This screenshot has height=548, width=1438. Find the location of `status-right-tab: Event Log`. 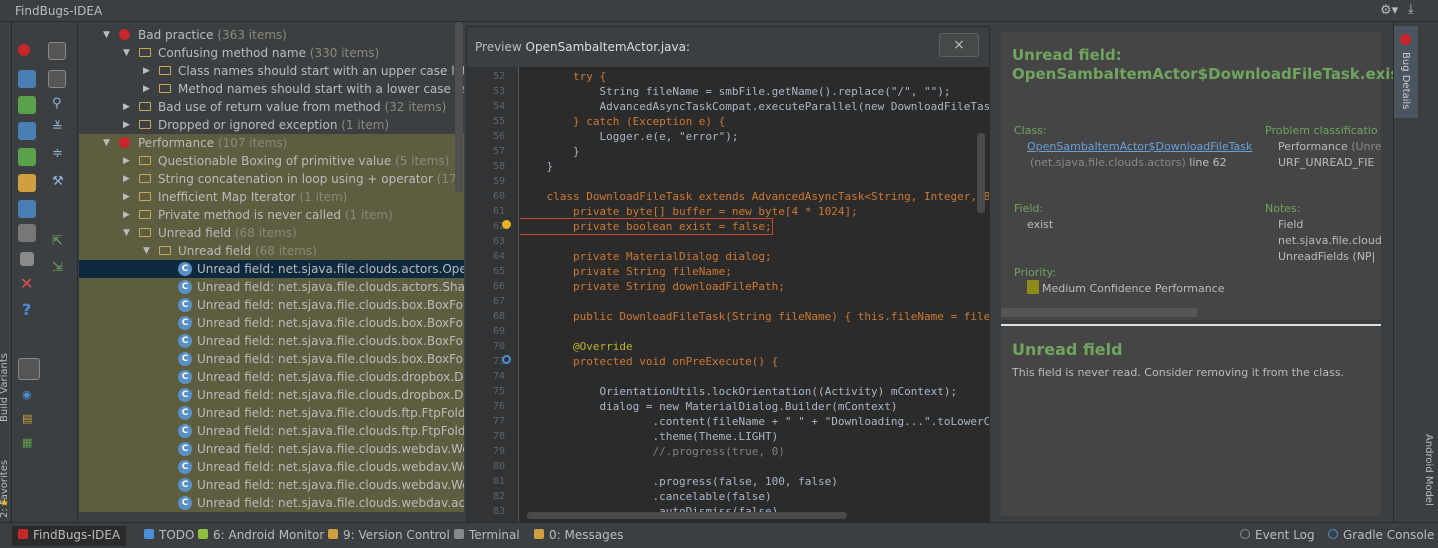

status-right-tab: Event Log is located at coordinates (1277, 535).